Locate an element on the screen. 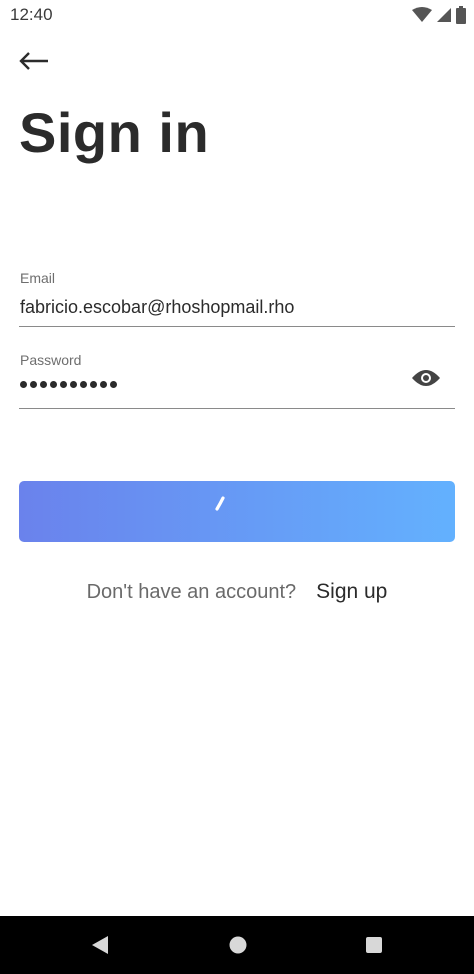 The width and height of the screenshot is (474, 974). status-time: 12:40 is located at coordinates (31, 14).